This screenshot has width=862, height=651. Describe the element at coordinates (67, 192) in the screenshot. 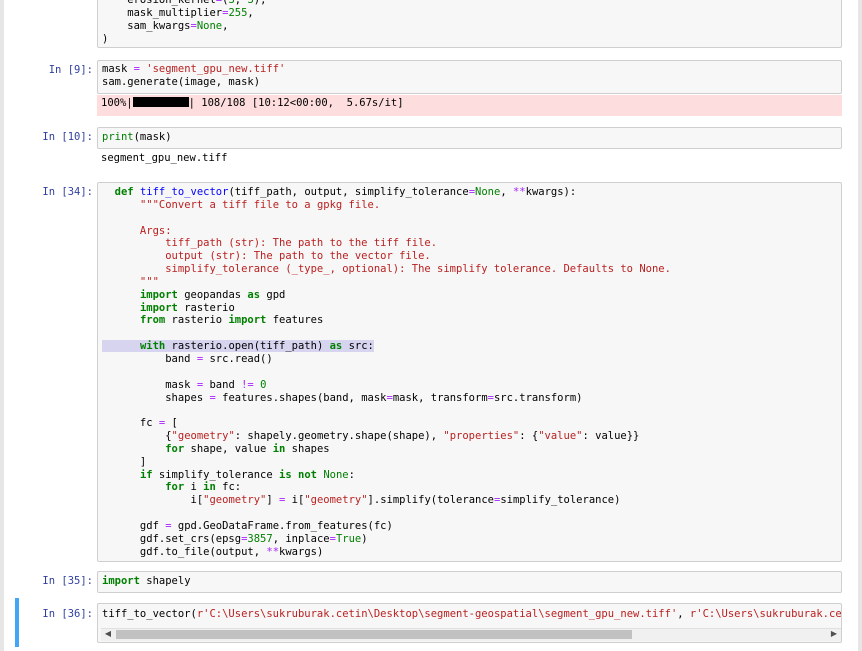

I see `cell-prompt-34: In [34]:` at that location.